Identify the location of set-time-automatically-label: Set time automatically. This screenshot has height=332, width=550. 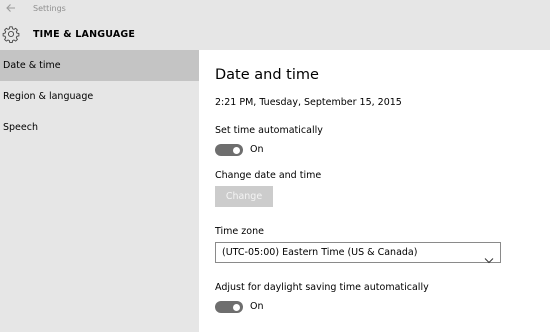
(269, 130).